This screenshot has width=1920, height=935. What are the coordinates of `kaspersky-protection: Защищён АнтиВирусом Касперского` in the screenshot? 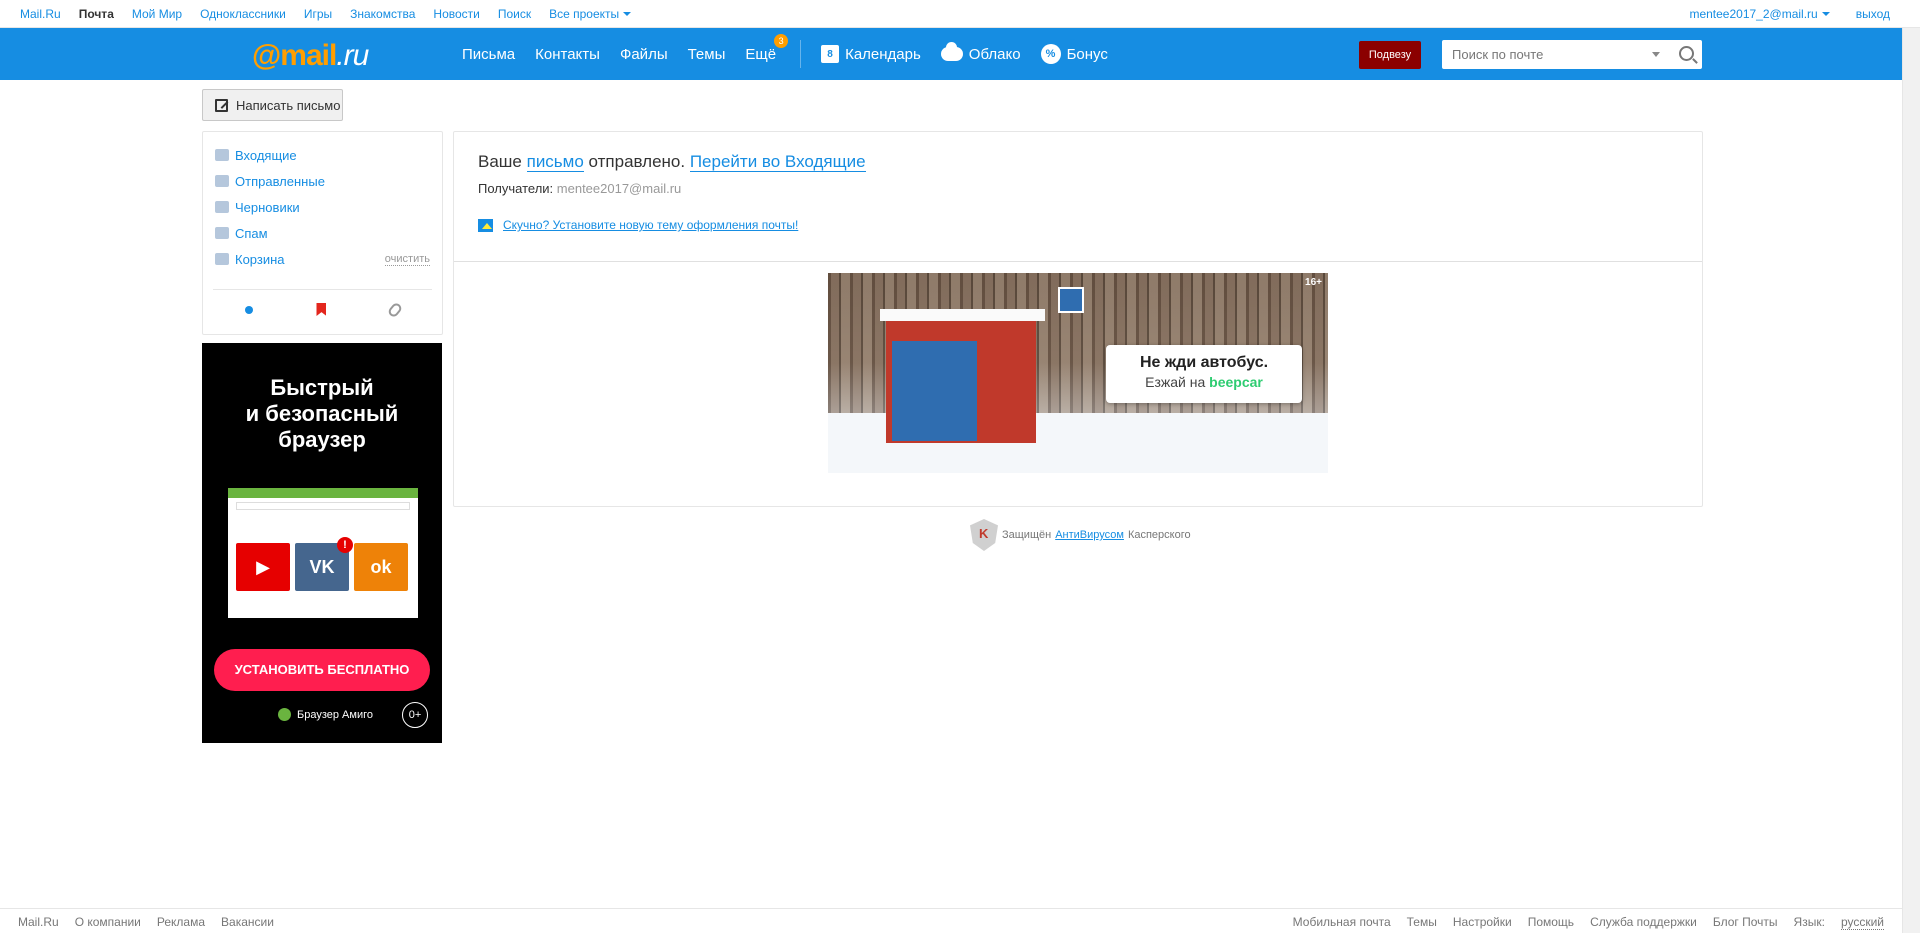 It's located at (1080, 535).